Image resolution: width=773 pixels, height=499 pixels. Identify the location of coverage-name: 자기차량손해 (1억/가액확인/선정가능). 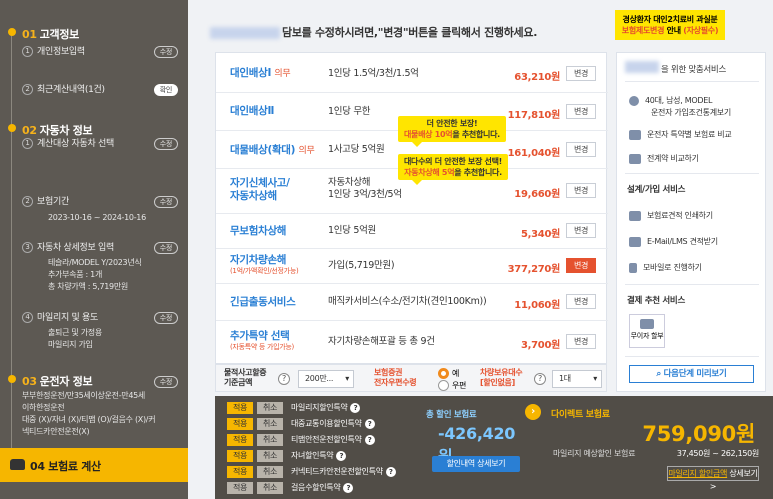
(264, 264).